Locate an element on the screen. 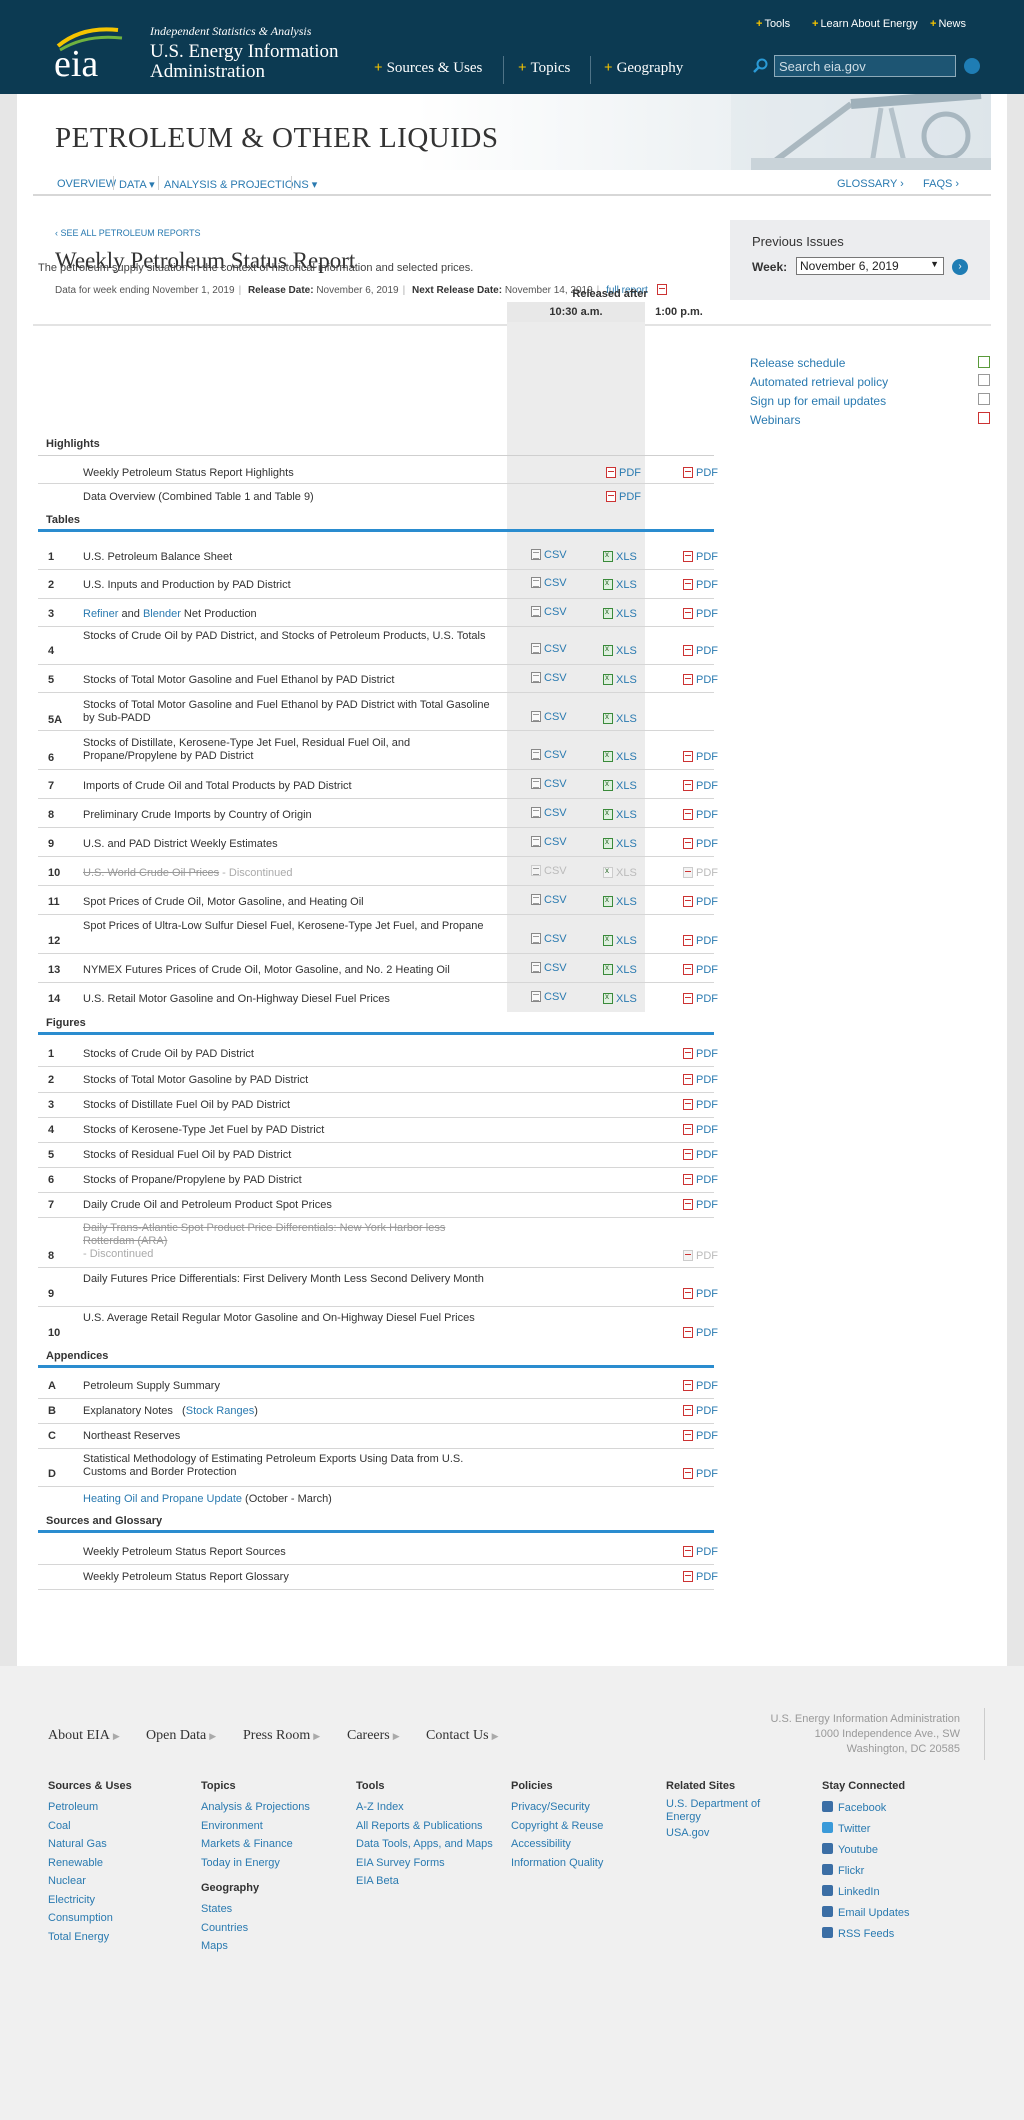 The width and height of the screenshot is (1024, 2120). footer-open-data-link: Open Data ▶ is located at coordinates (181, 1736).